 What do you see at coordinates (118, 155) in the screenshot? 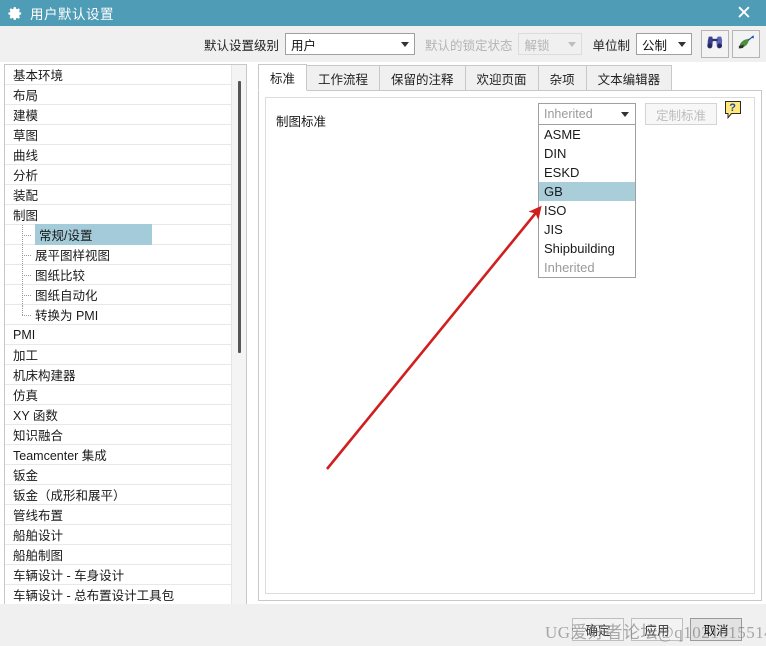
I see `sidebar-item: 曲线` at bounding box center [118, 155].